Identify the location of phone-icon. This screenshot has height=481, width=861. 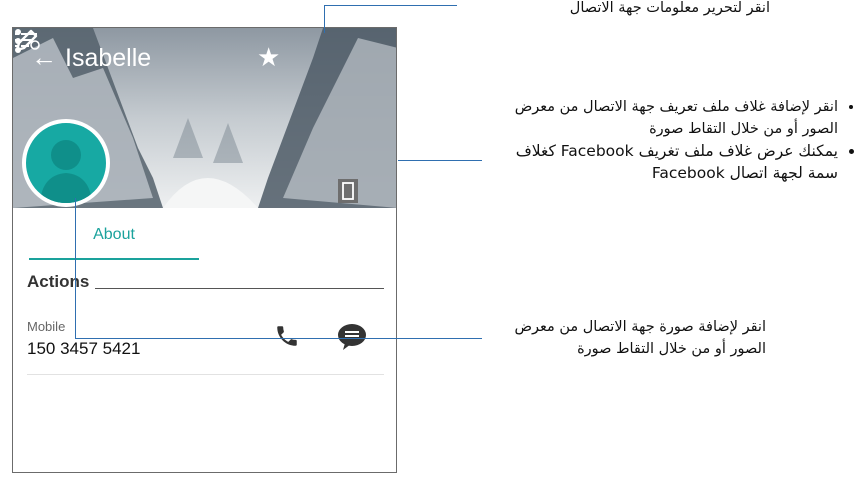
(287, 336).